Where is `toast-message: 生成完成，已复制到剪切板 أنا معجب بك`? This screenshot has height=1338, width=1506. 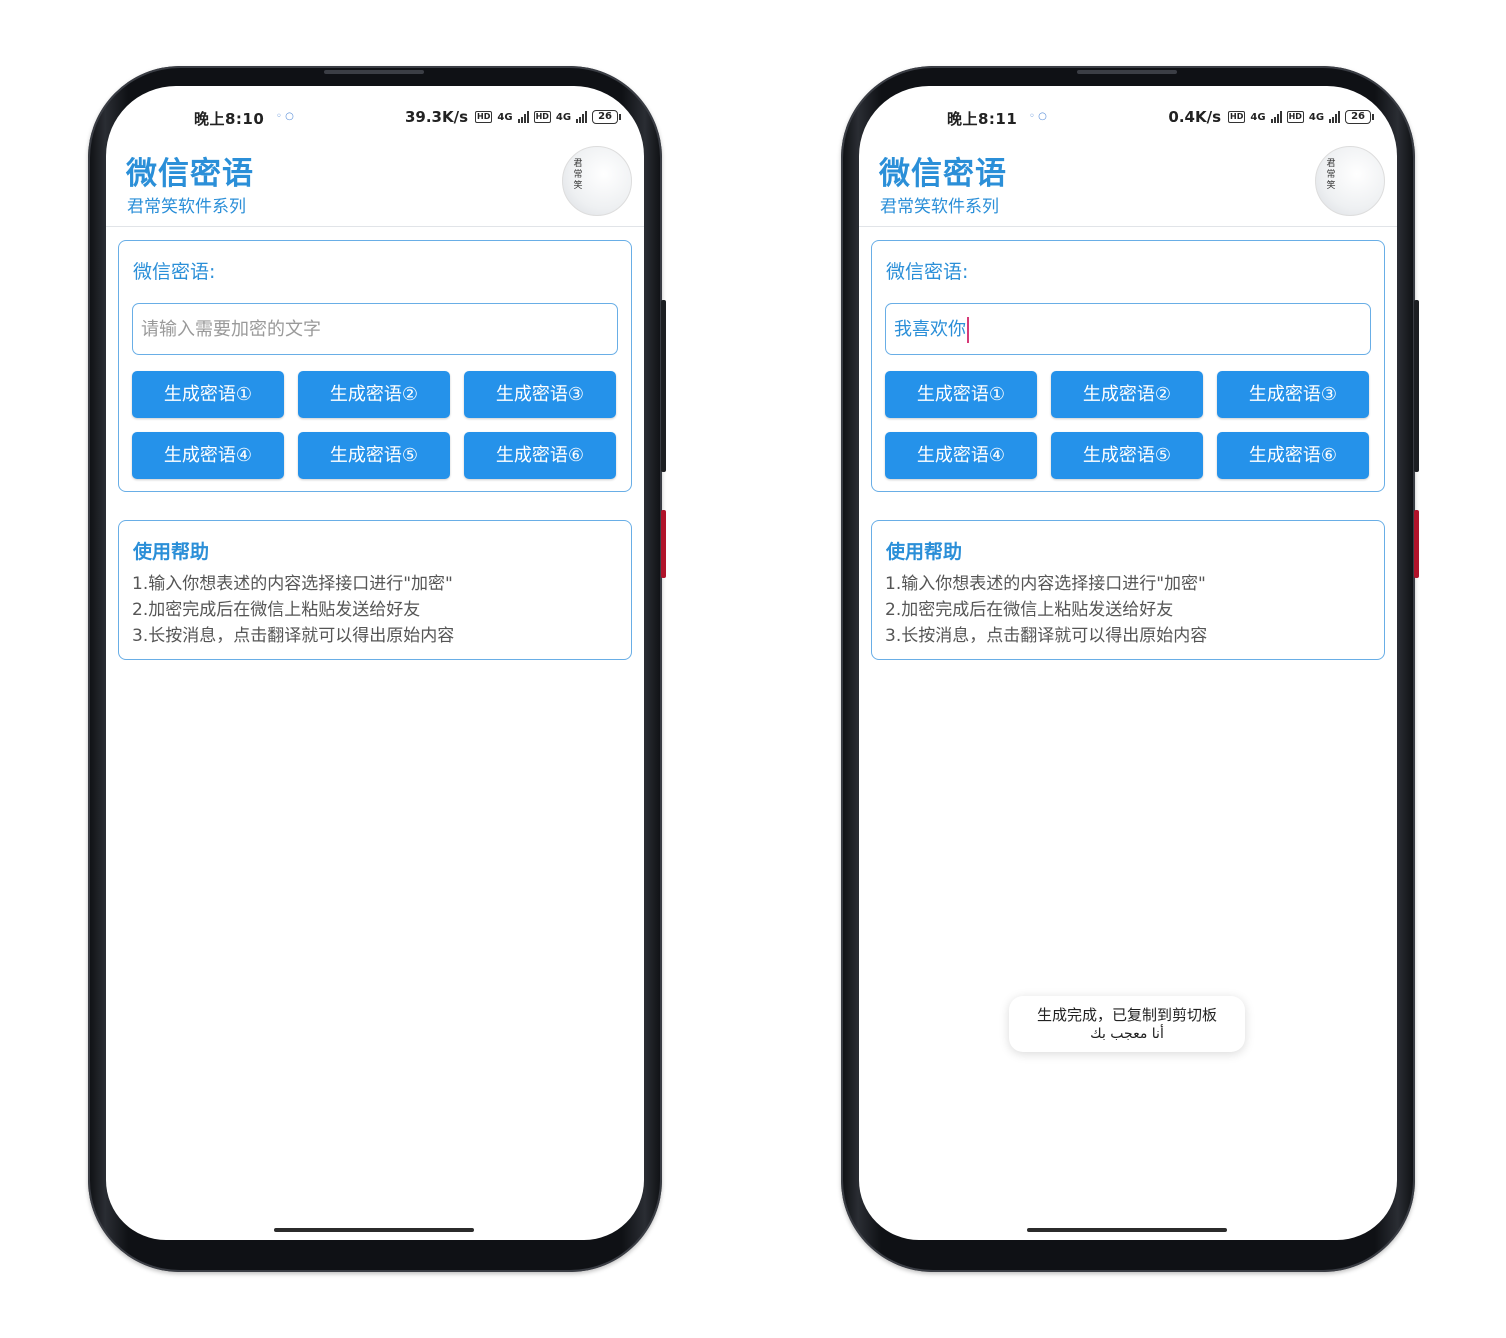
toast-message: 生成完成，已复制到剪切板 أنا معجب بك is located at coordinates (1127, 1024).